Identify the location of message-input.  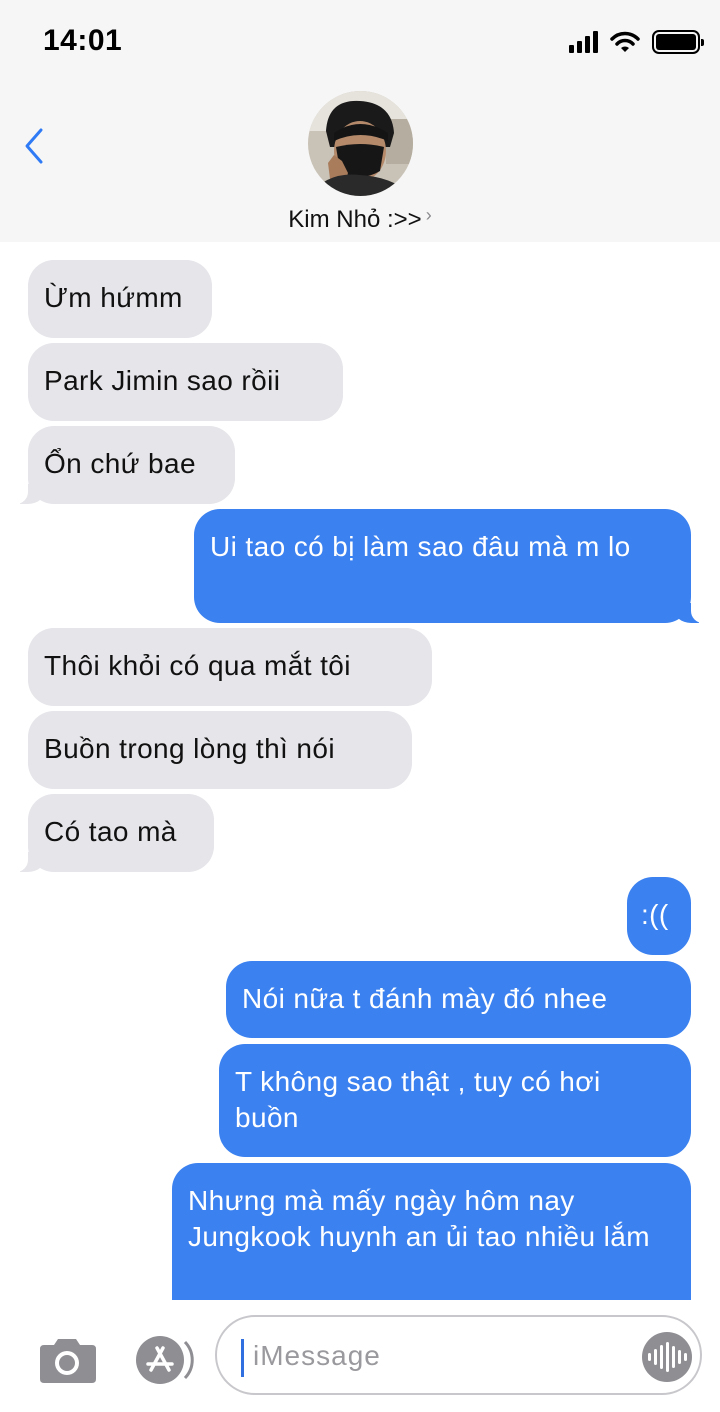
(443, 1356).